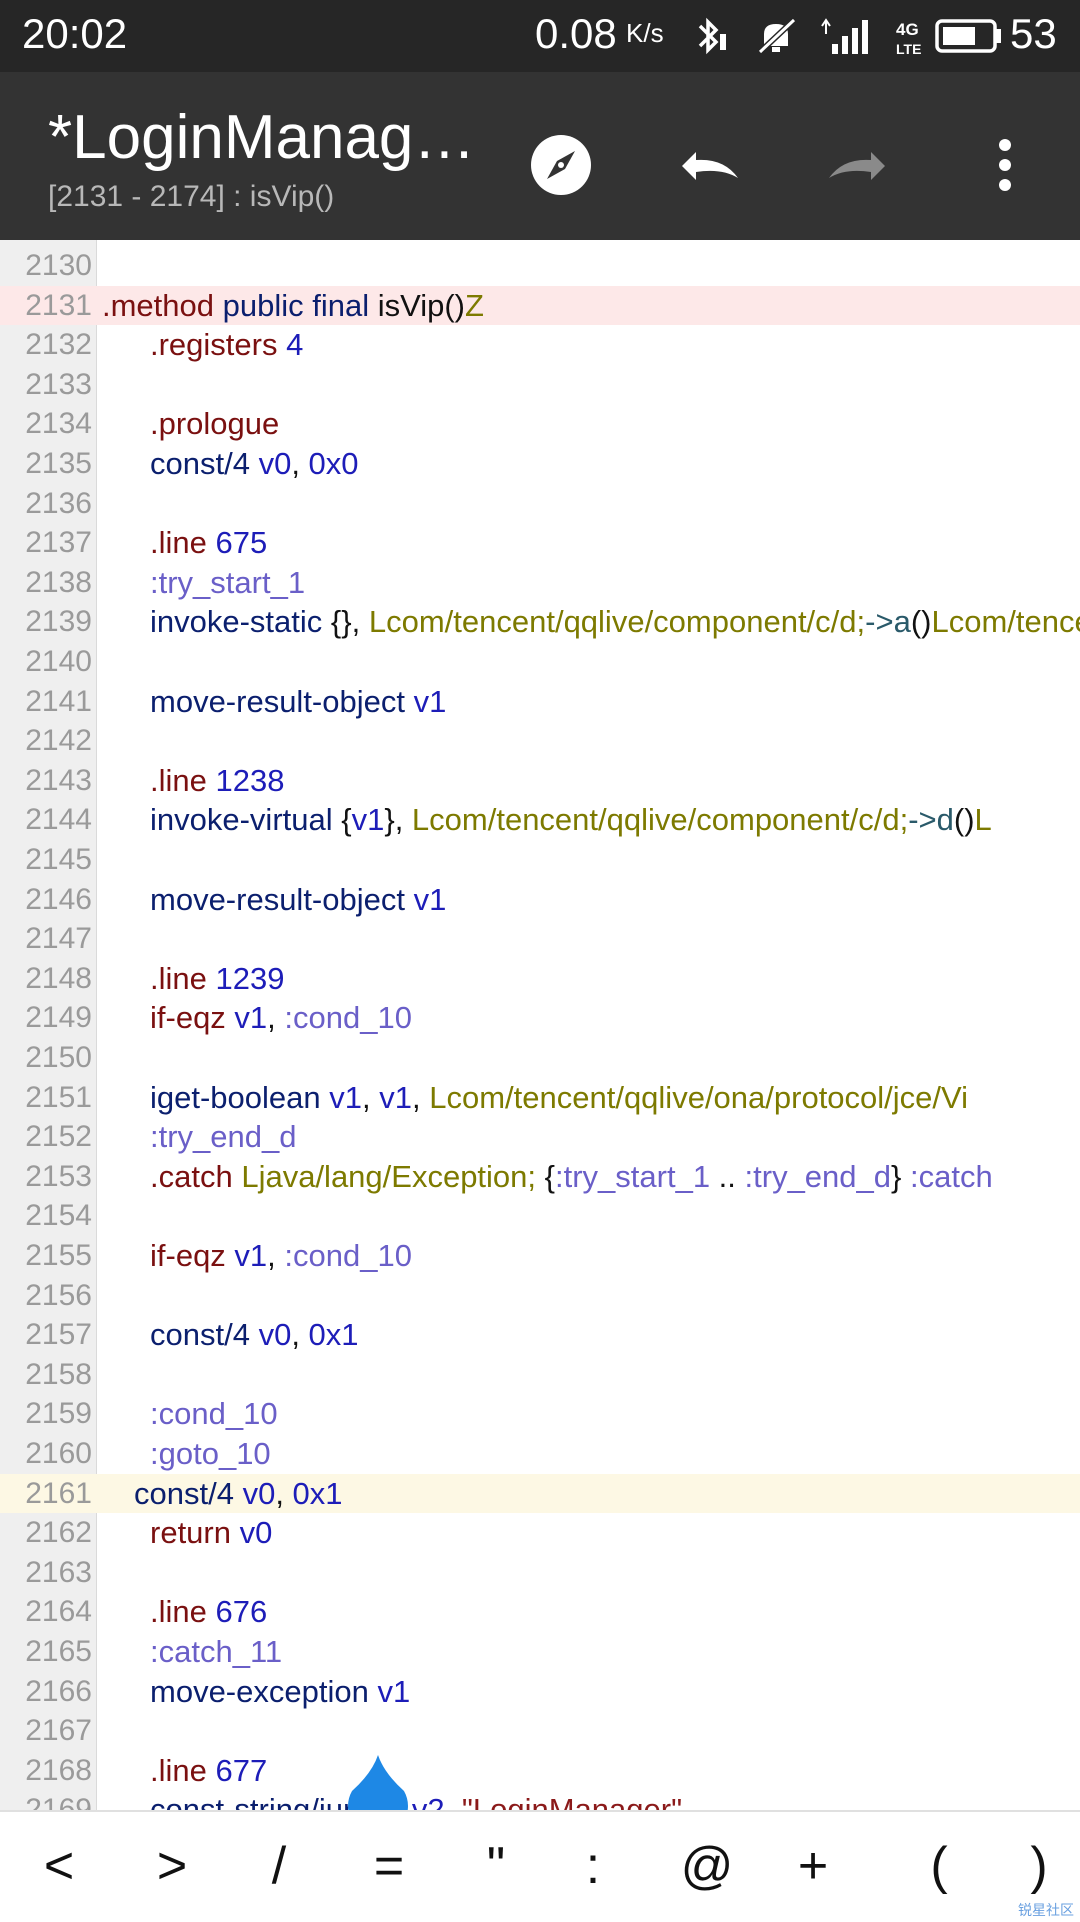 This screenshot has height=1922, width=1080. I want to click on battery-icon, so click(968, 38).